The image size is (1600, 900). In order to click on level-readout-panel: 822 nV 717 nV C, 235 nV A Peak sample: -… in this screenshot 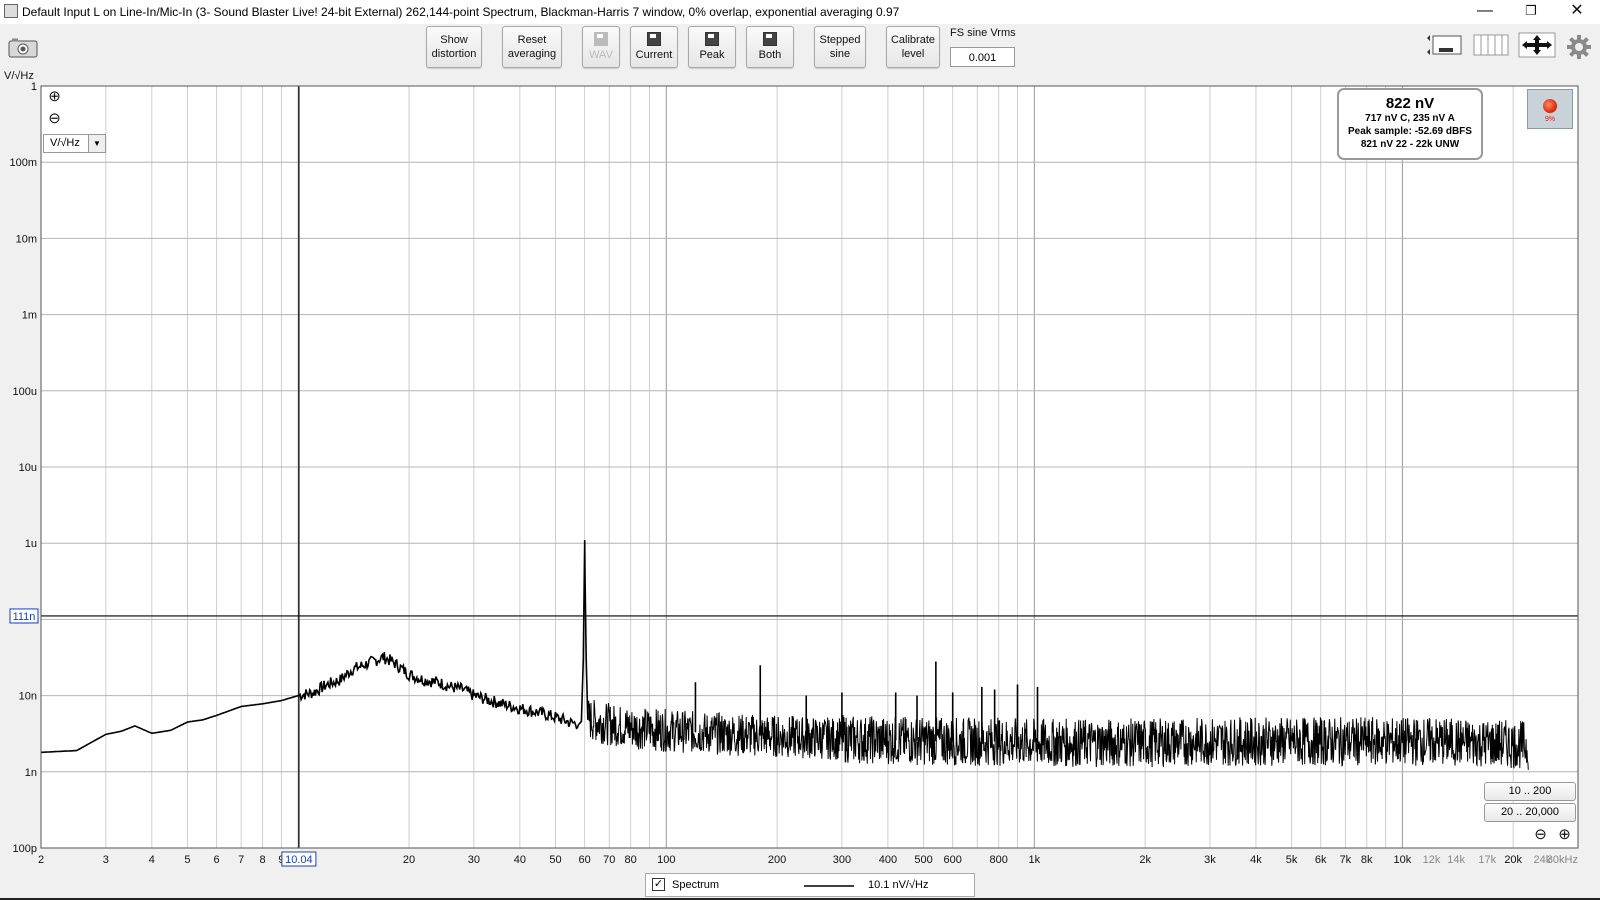, I will do `click(1410, 124)`.